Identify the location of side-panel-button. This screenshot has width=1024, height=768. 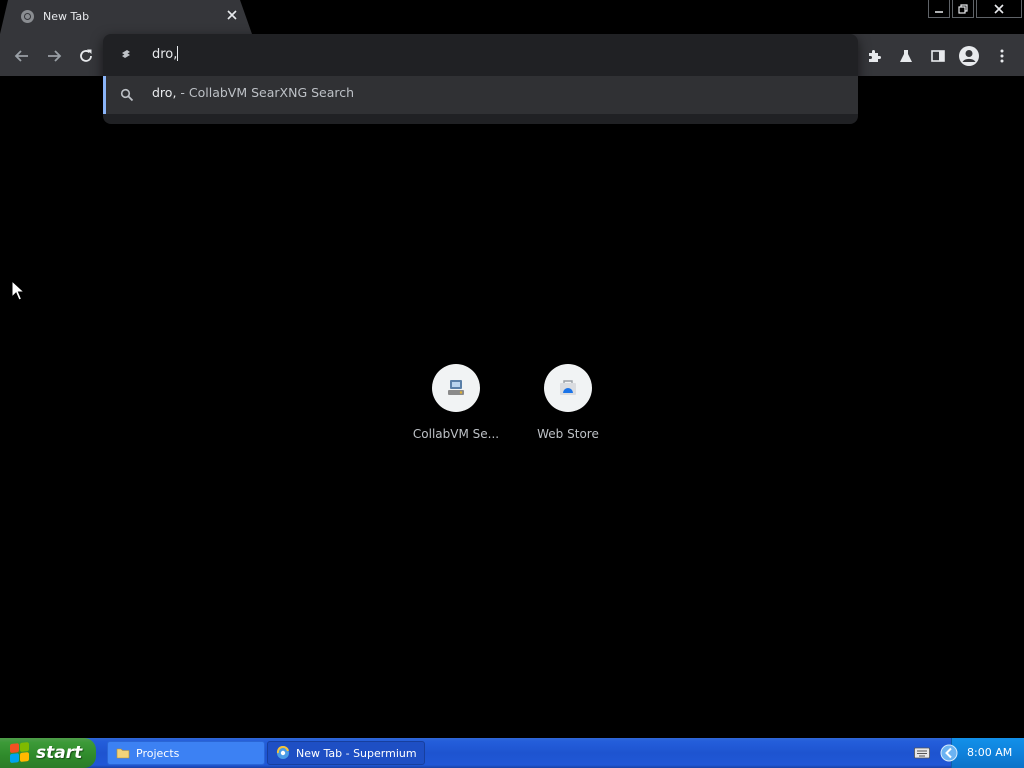
(938, 56).